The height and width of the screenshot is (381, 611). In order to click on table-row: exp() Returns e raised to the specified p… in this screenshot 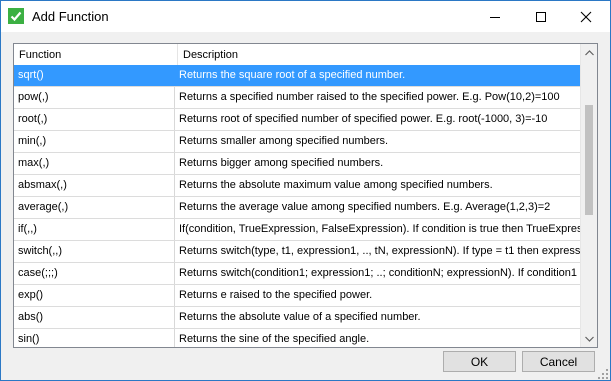, I will do `click(297, 296)`.